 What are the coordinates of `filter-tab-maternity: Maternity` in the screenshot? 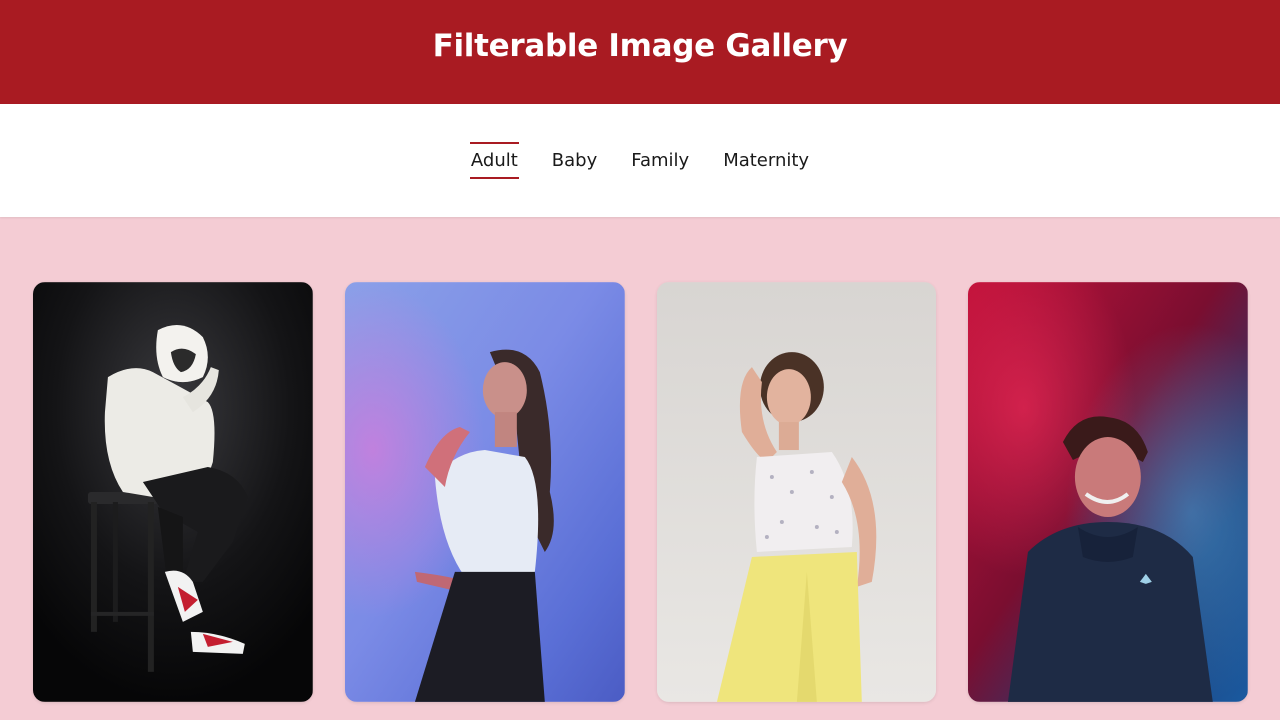 It's located at (766, 161).